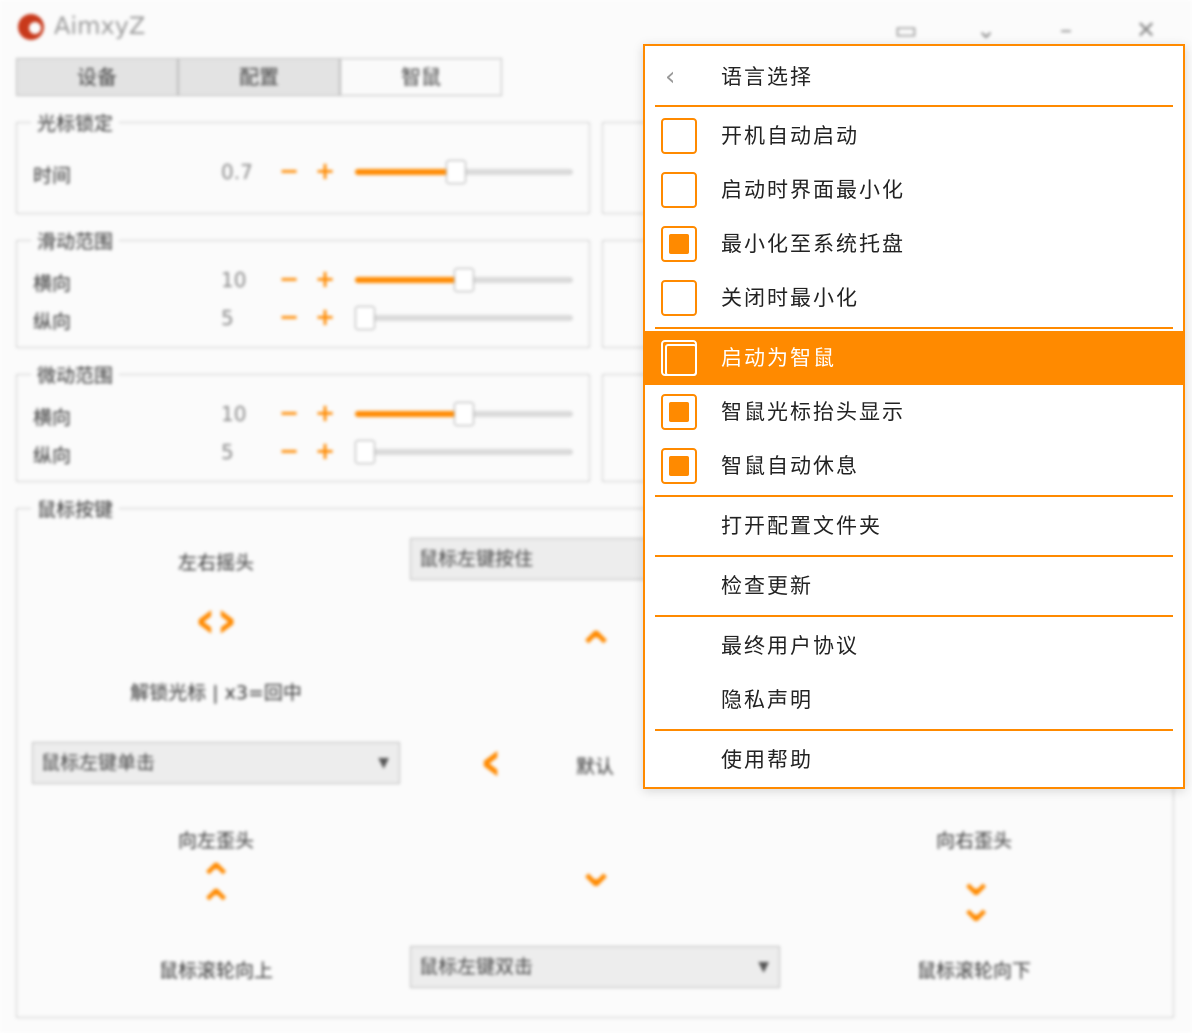  What do you see at coordinates (914, 298) in the screenshot?
I see `menu-item-minimize-on-close: 关闭时最小化` at bounding box center [914, 298].